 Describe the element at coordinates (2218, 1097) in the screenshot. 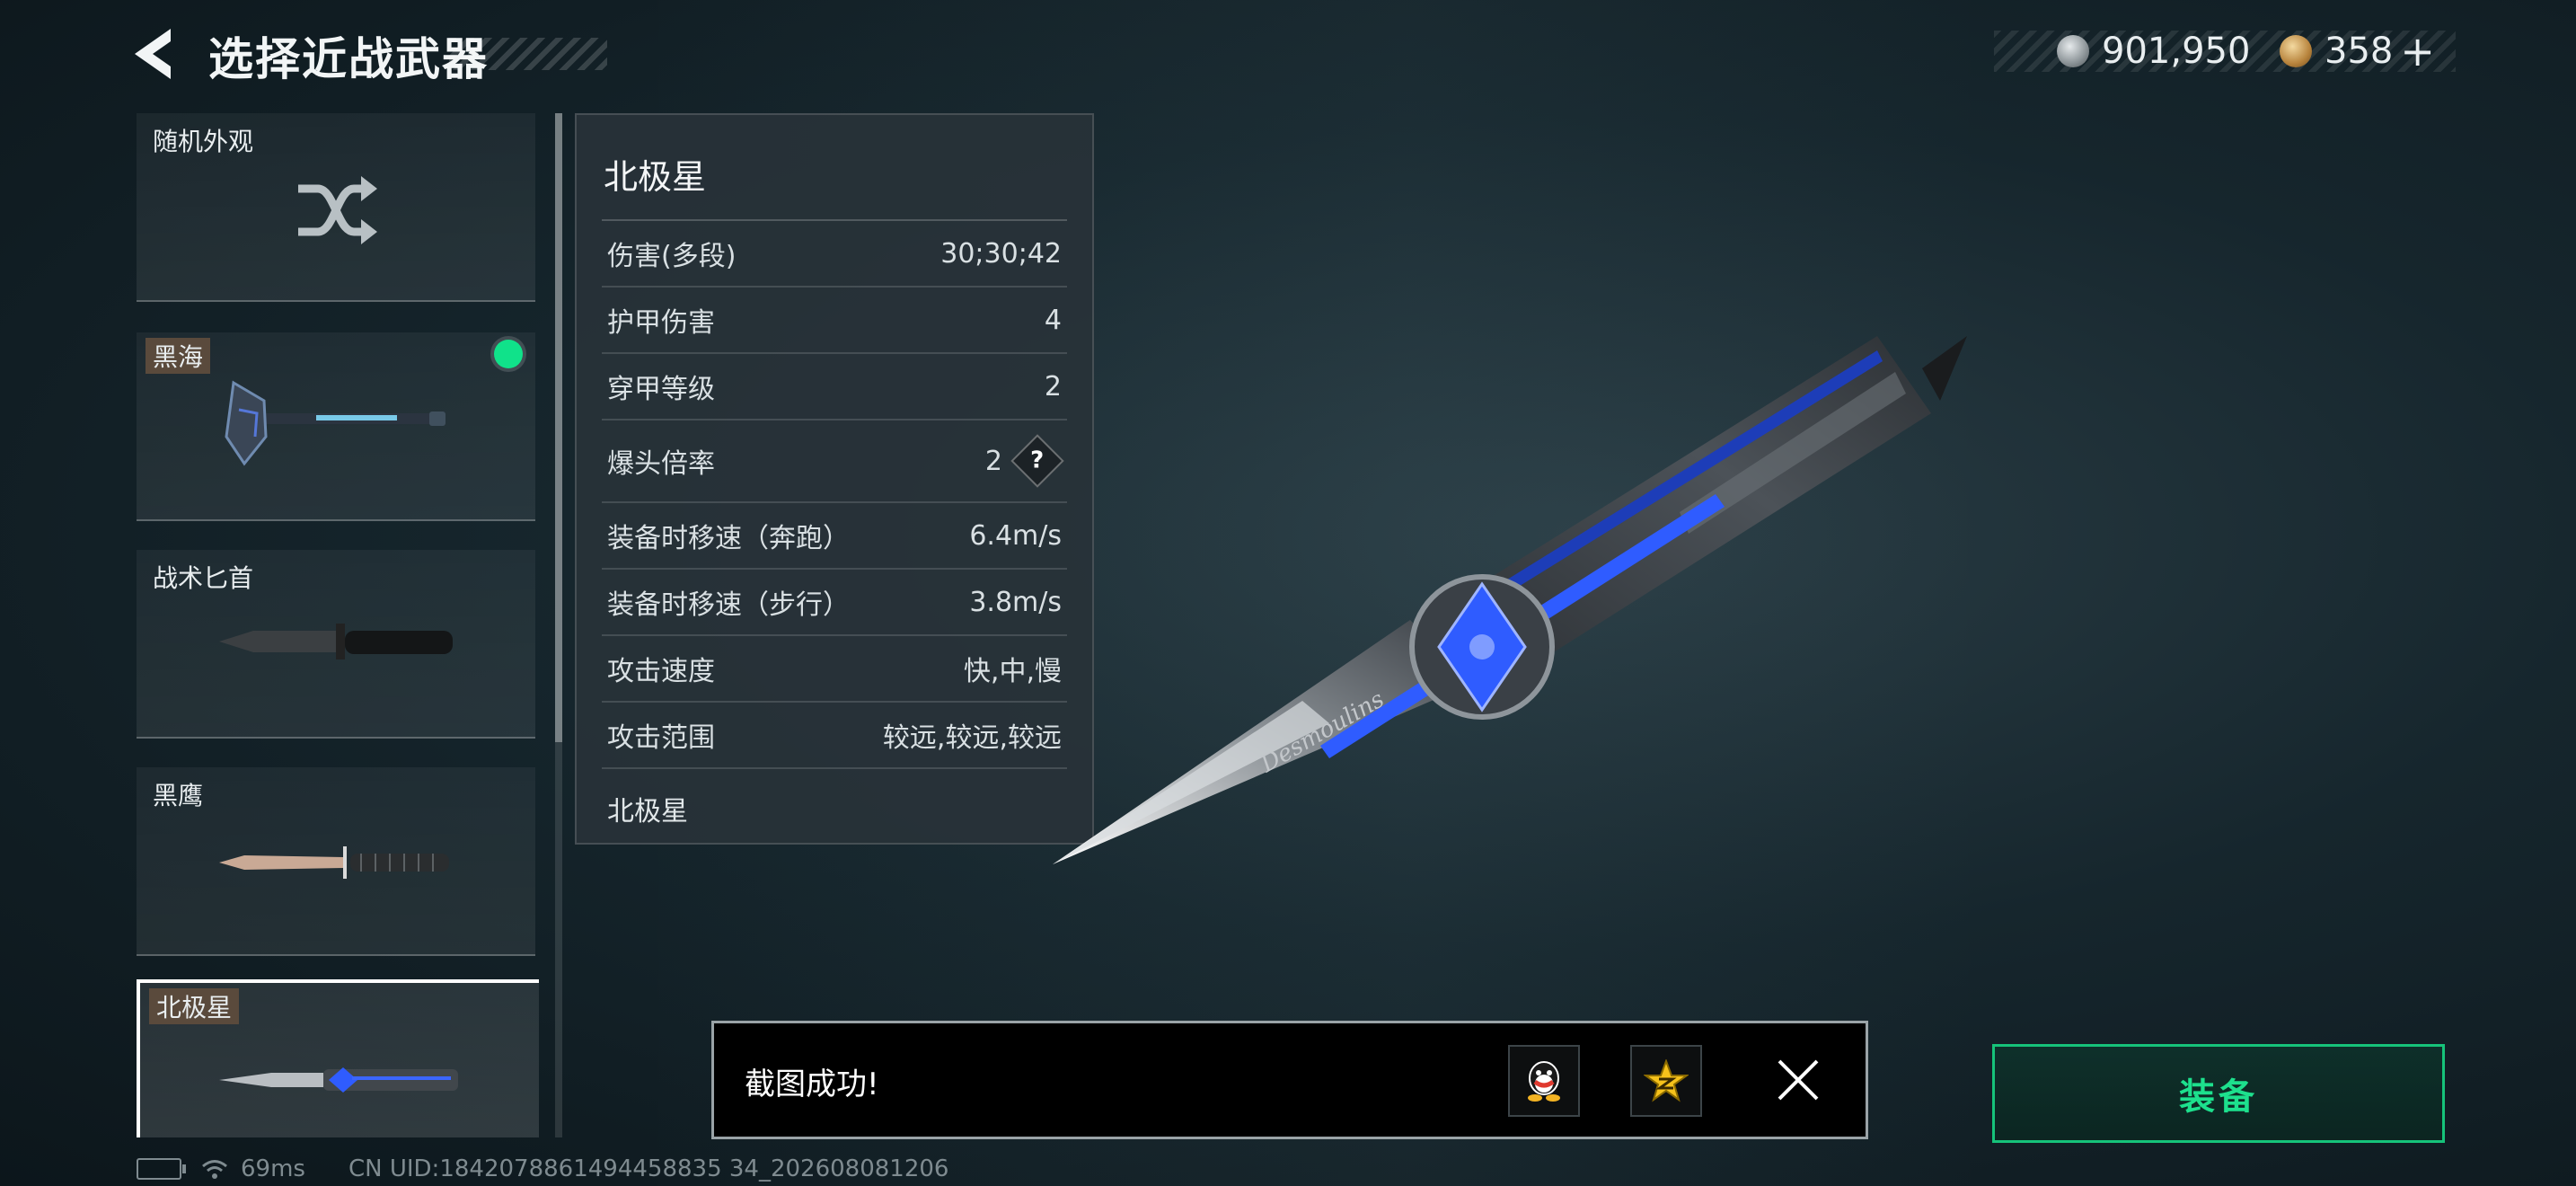

I see `equip-label: 装备` at that location.